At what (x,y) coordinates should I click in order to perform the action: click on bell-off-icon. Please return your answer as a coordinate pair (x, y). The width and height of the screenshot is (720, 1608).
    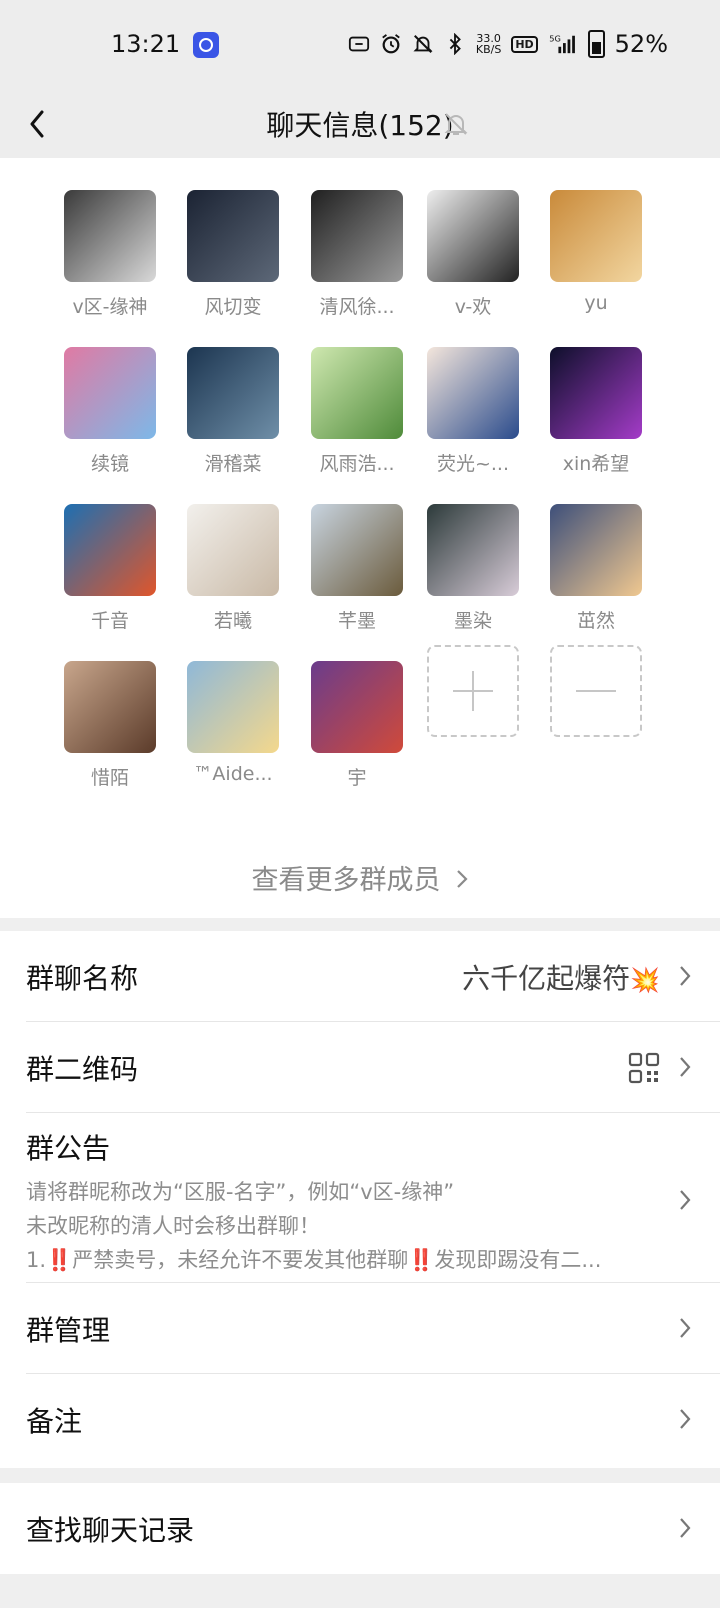
    Looking at the image, I should click on (456, 124).